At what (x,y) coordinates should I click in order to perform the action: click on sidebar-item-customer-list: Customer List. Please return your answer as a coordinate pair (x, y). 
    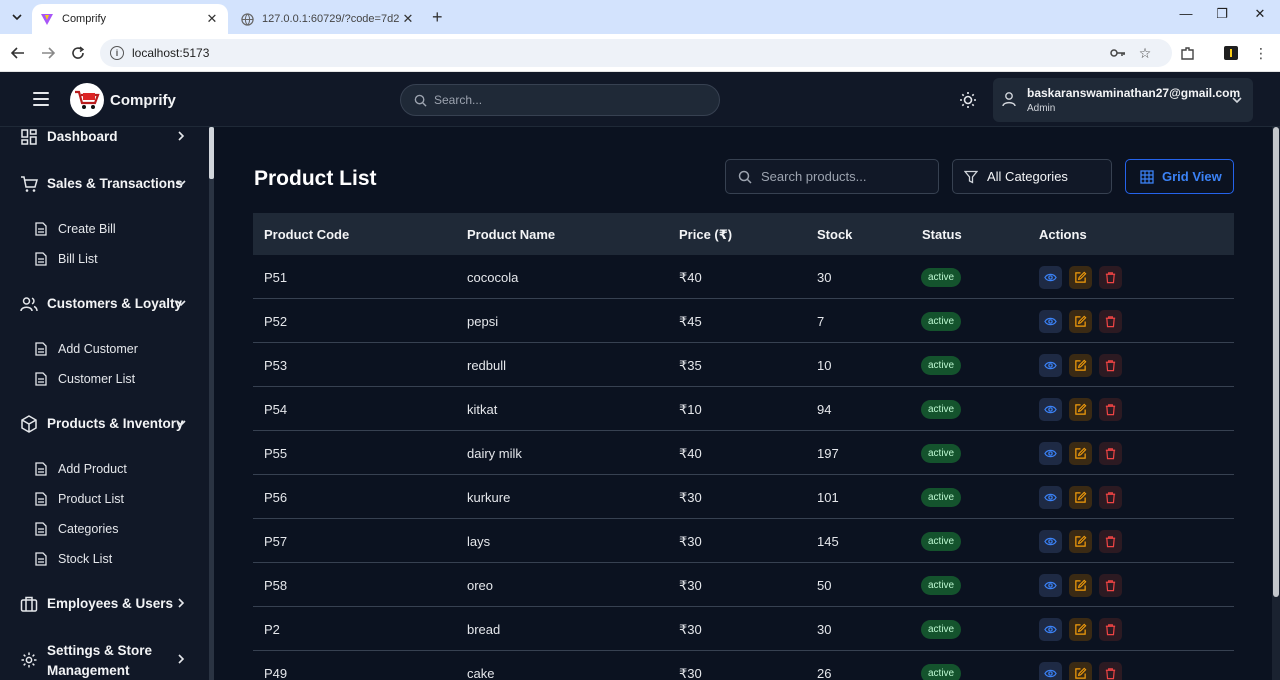
    Looking at the image, I should click on (119, 379).